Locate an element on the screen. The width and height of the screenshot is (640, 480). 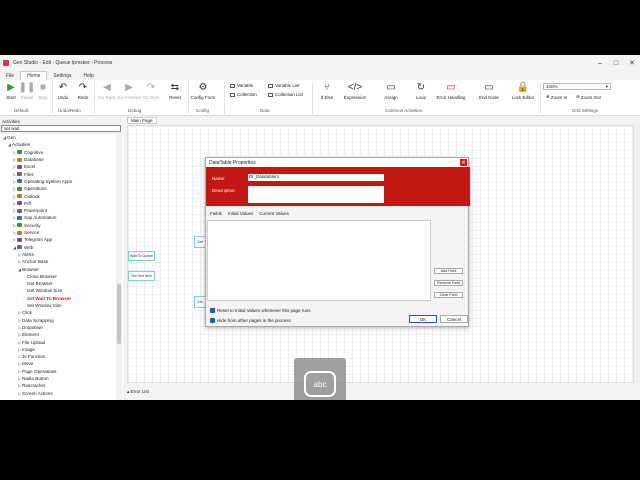
tree-item: ▷ Database is located at coordinates (22, 159).